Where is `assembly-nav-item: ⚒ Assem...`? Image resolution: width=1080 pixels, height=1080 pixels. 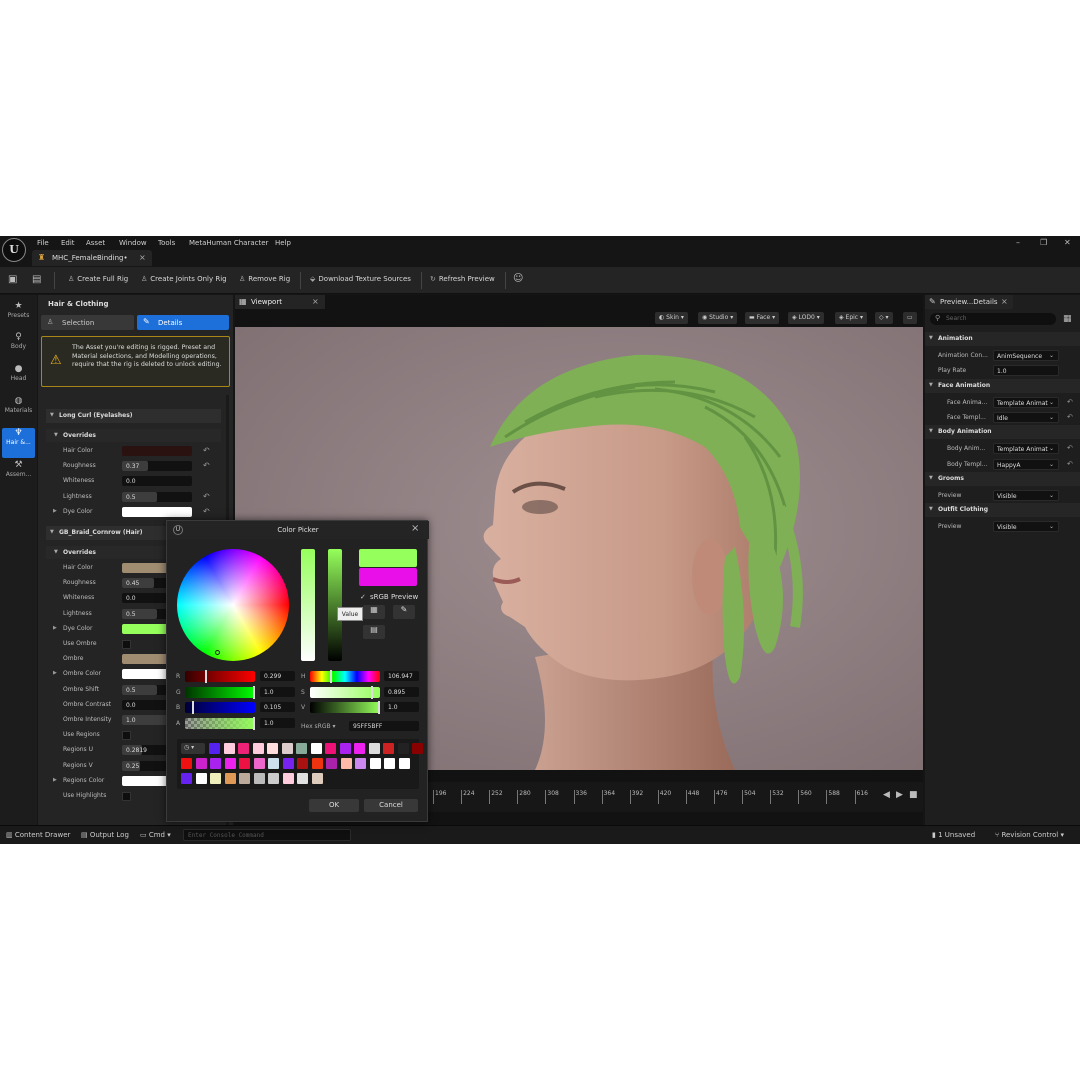
assembly-nav-item: ⚒ Assem... is located at coordinates (18, 475).